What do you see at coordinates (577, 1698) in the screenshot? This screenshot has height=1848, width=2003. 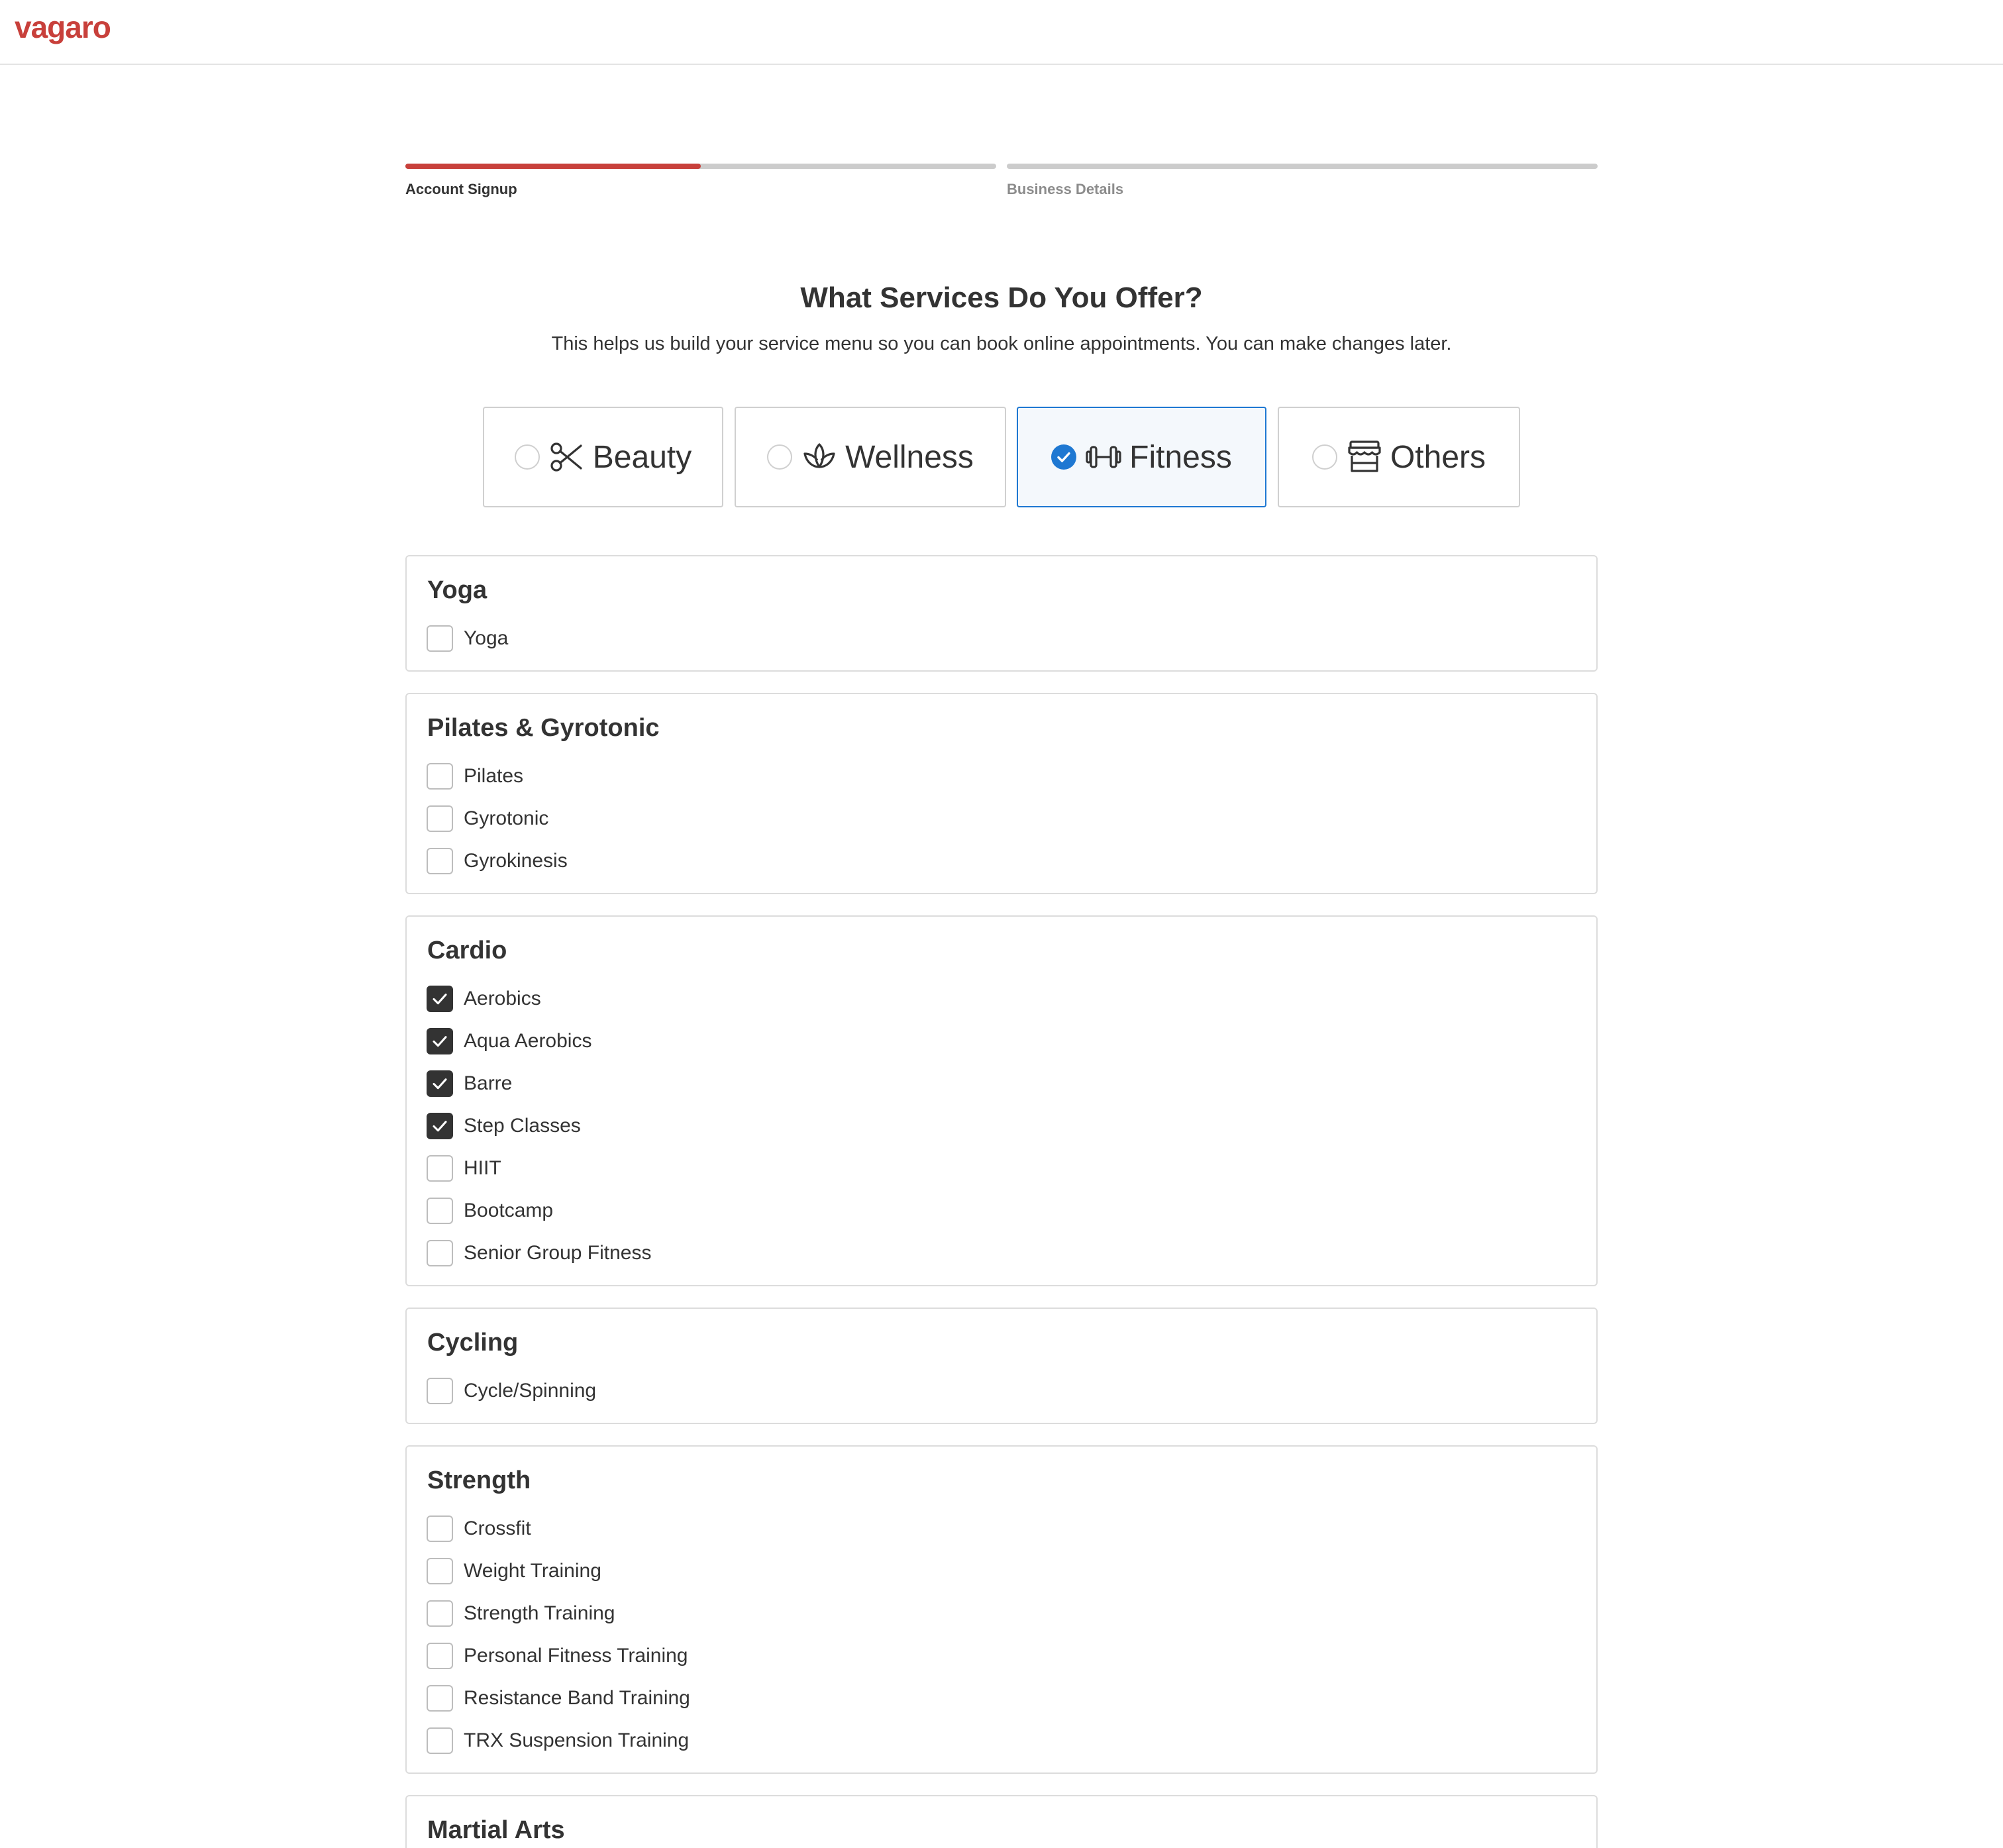 I see `option-label: Resistance Band Training` at bounding box center [577, 1698].